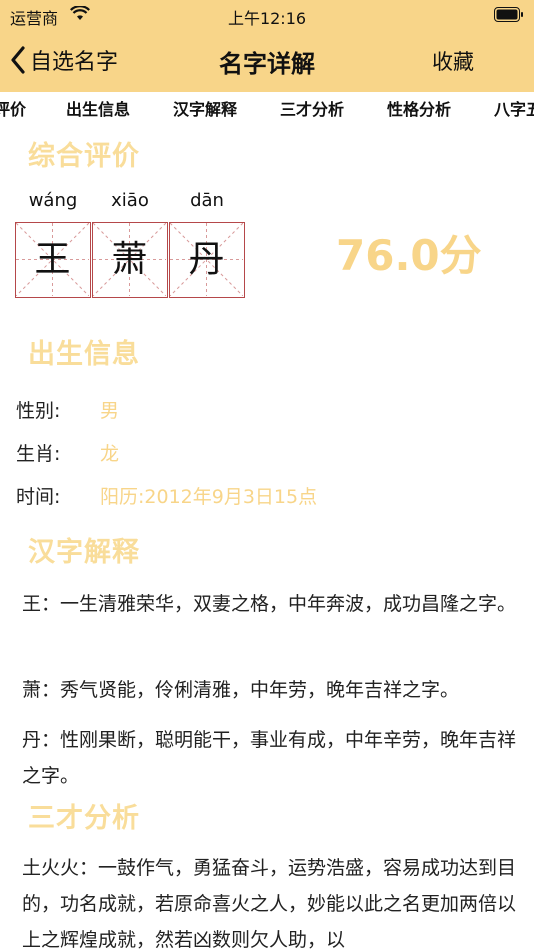 The image size is (534, 950). What do you see at coordinates (409, 255) in the screenshot?
I see `name-score: 76.0分` at bounding box center [409, 255].